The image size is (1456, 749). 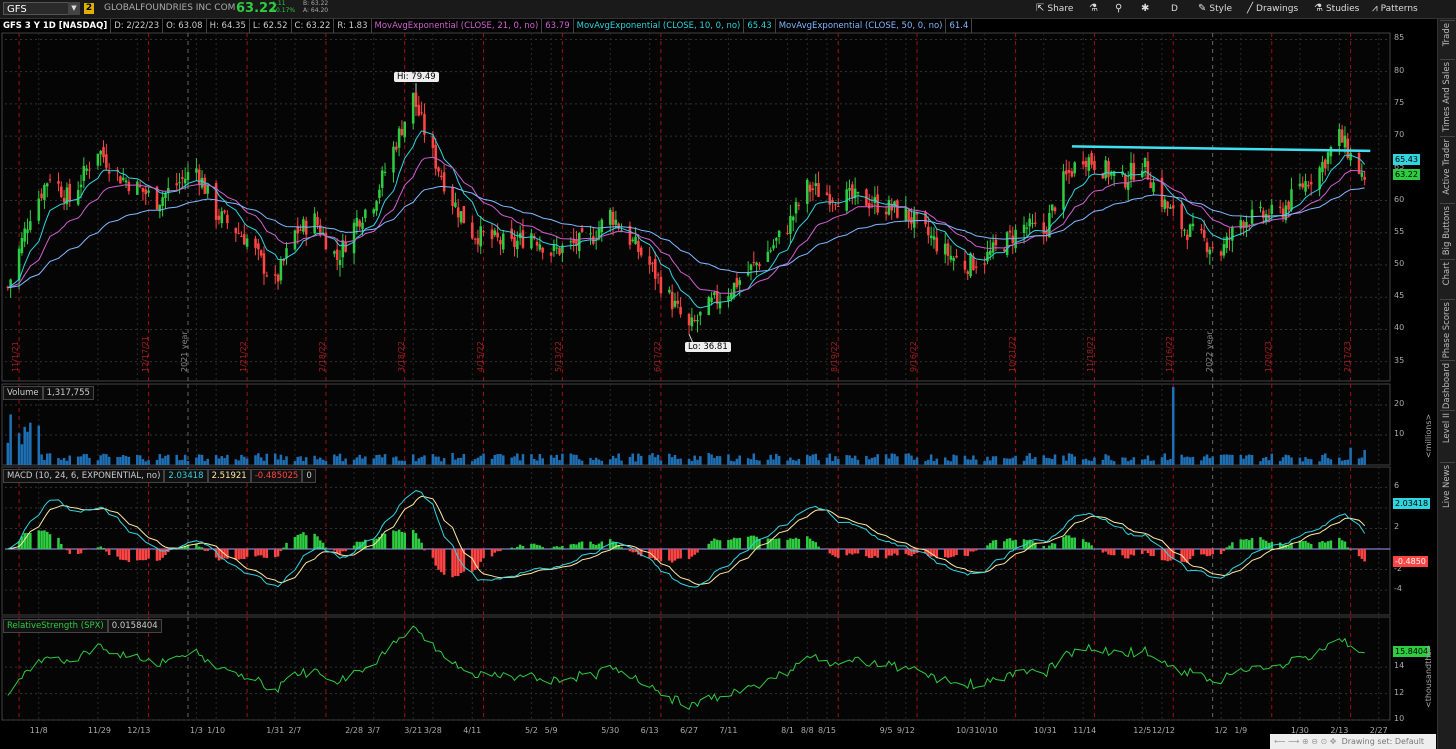 I want to click on macd-avg: 2.51921, so click(x=229, y=476).